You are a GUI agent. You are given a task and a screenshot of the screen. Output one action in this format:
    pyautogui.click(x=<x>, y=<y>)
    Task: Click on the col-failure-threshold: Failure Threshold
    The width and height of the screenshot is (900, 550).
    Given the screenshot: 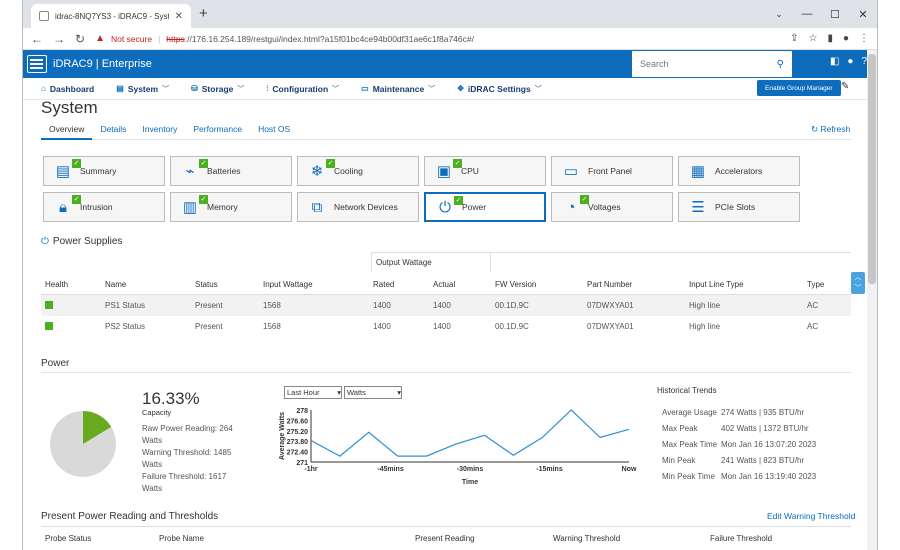 What is the action you would take?
    pyautogui.click(x=741, y=538)
    